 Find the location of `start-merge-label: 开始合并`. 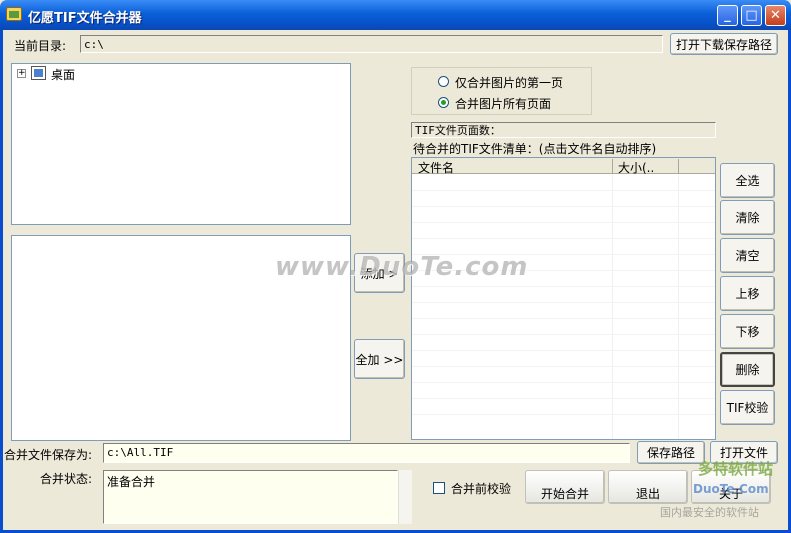

start-merge-label: 开始合并 is located at coordinates (564, 493).